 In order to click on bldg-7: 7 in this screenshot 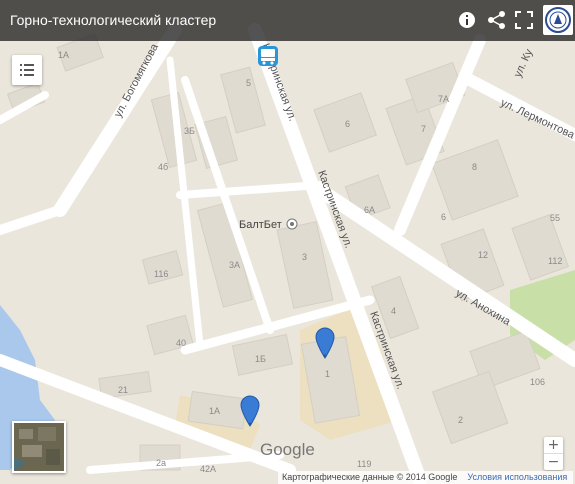, I will do `click(423, 129)`.